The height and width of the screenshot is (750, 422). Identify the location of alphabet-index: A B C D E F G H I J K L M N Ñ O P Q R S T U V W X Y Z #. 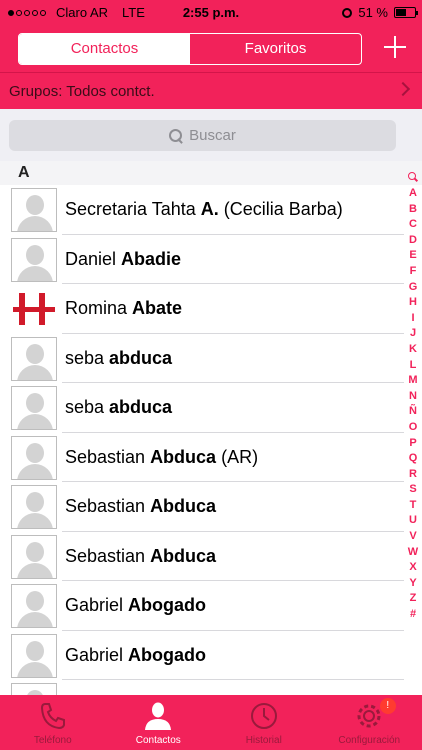
(413, 397).